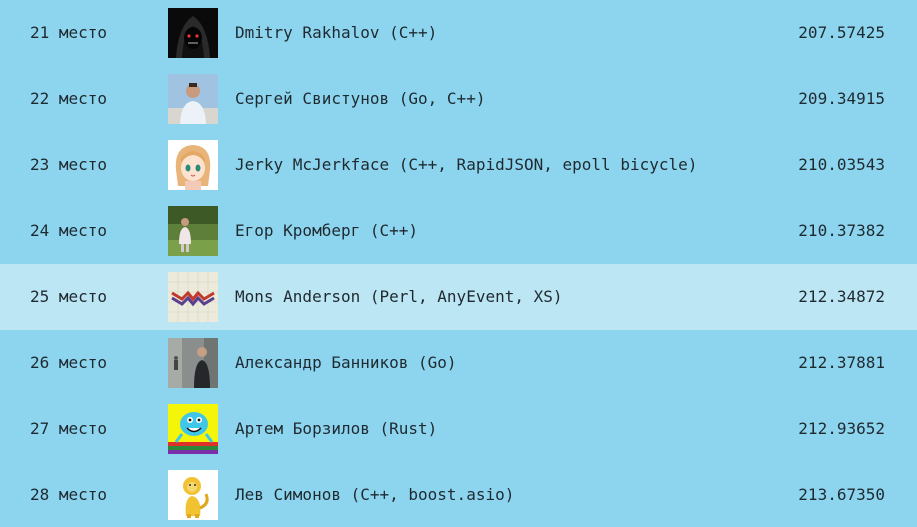 The image size is (917, 527). I want to click on place-label: 28 место, so click(69, 494).